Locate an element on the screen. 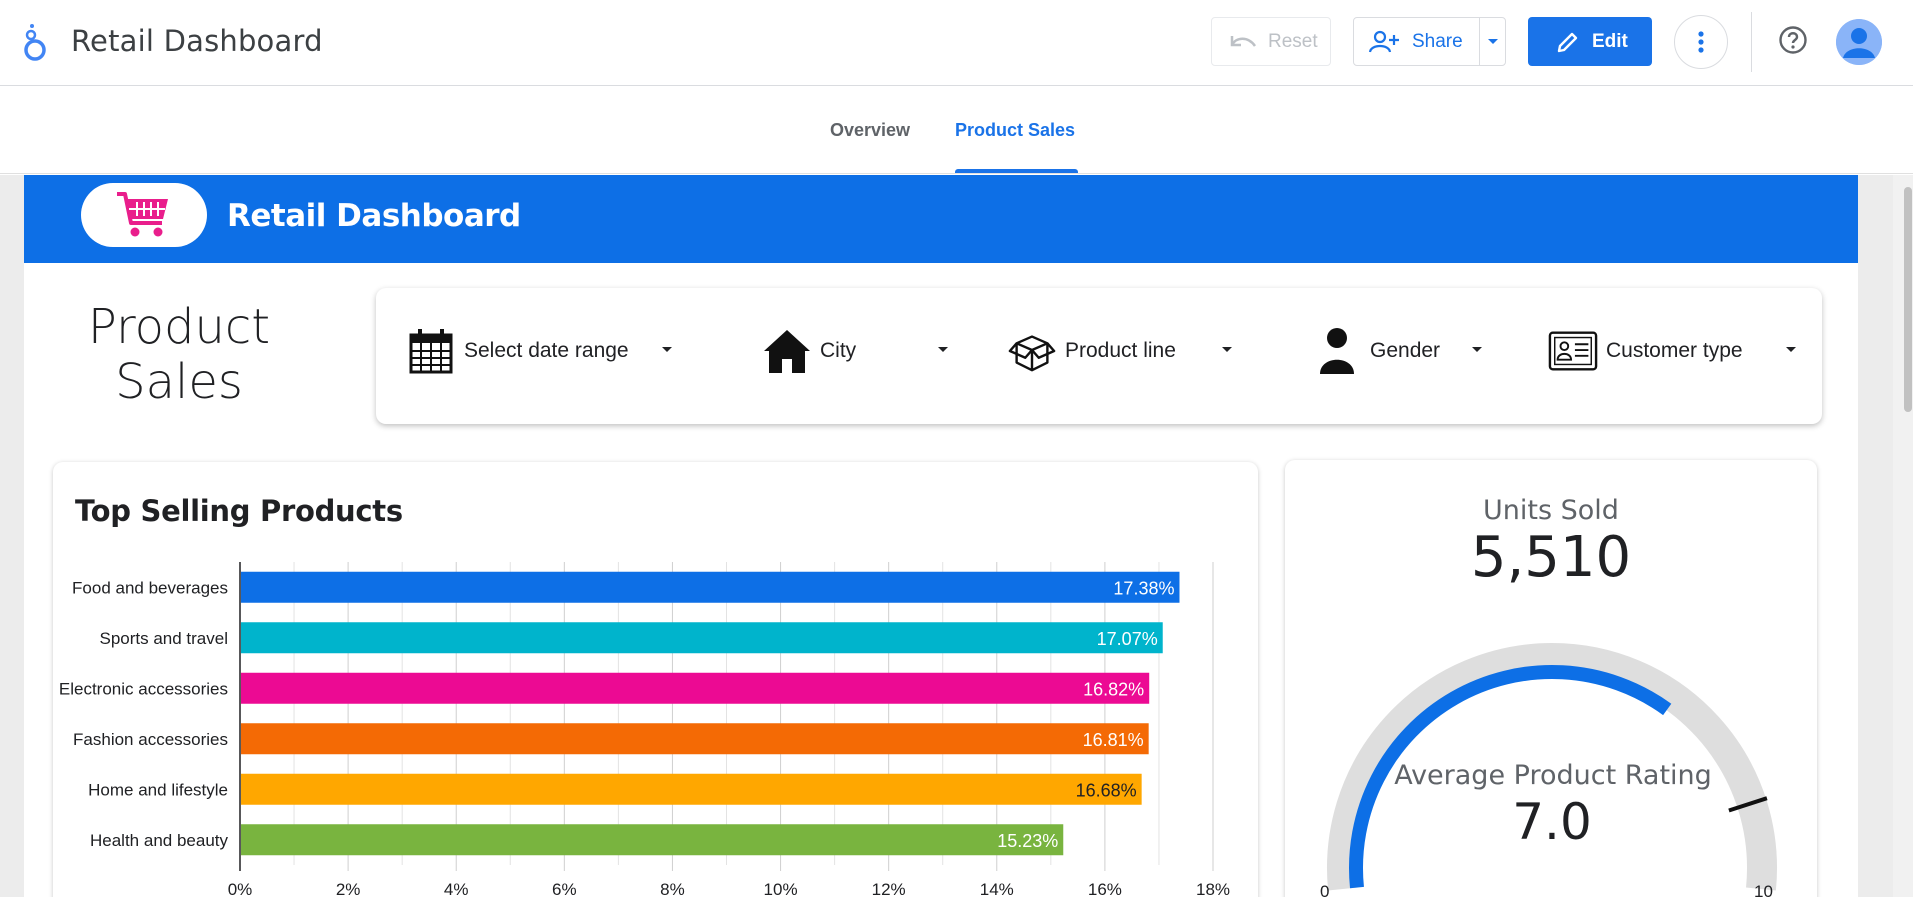 The height and width of the screenshot is (897, 1913). filter-city-label: City is located at coordinates (838, 350).